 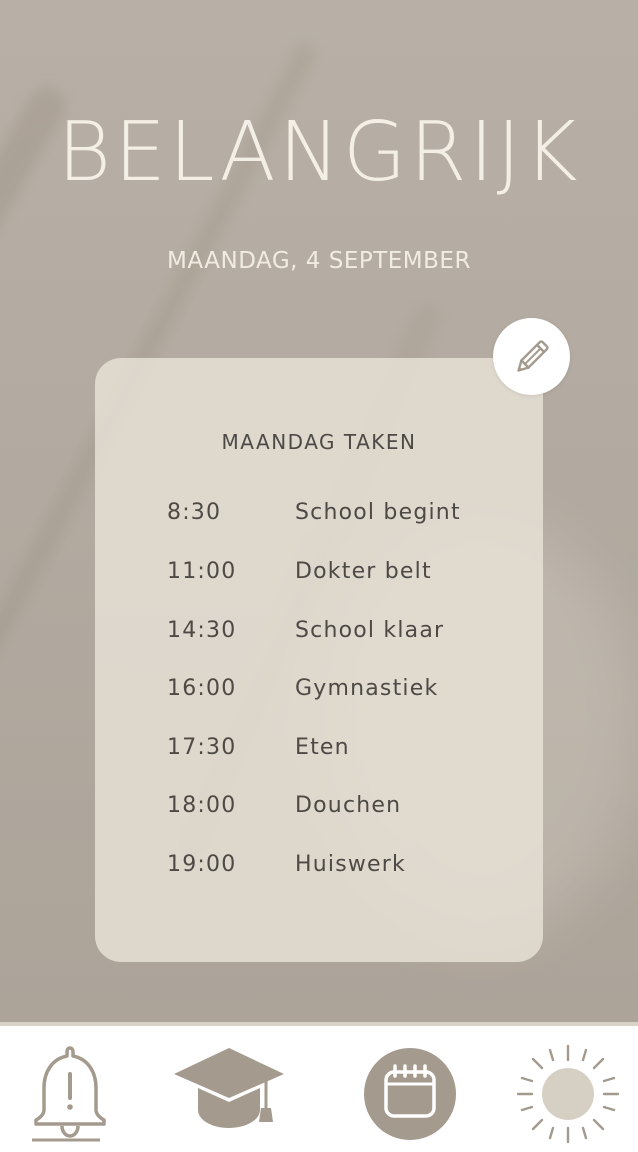 I want to click on task-row: 8:30 School begint, so click(x=347, y=515).